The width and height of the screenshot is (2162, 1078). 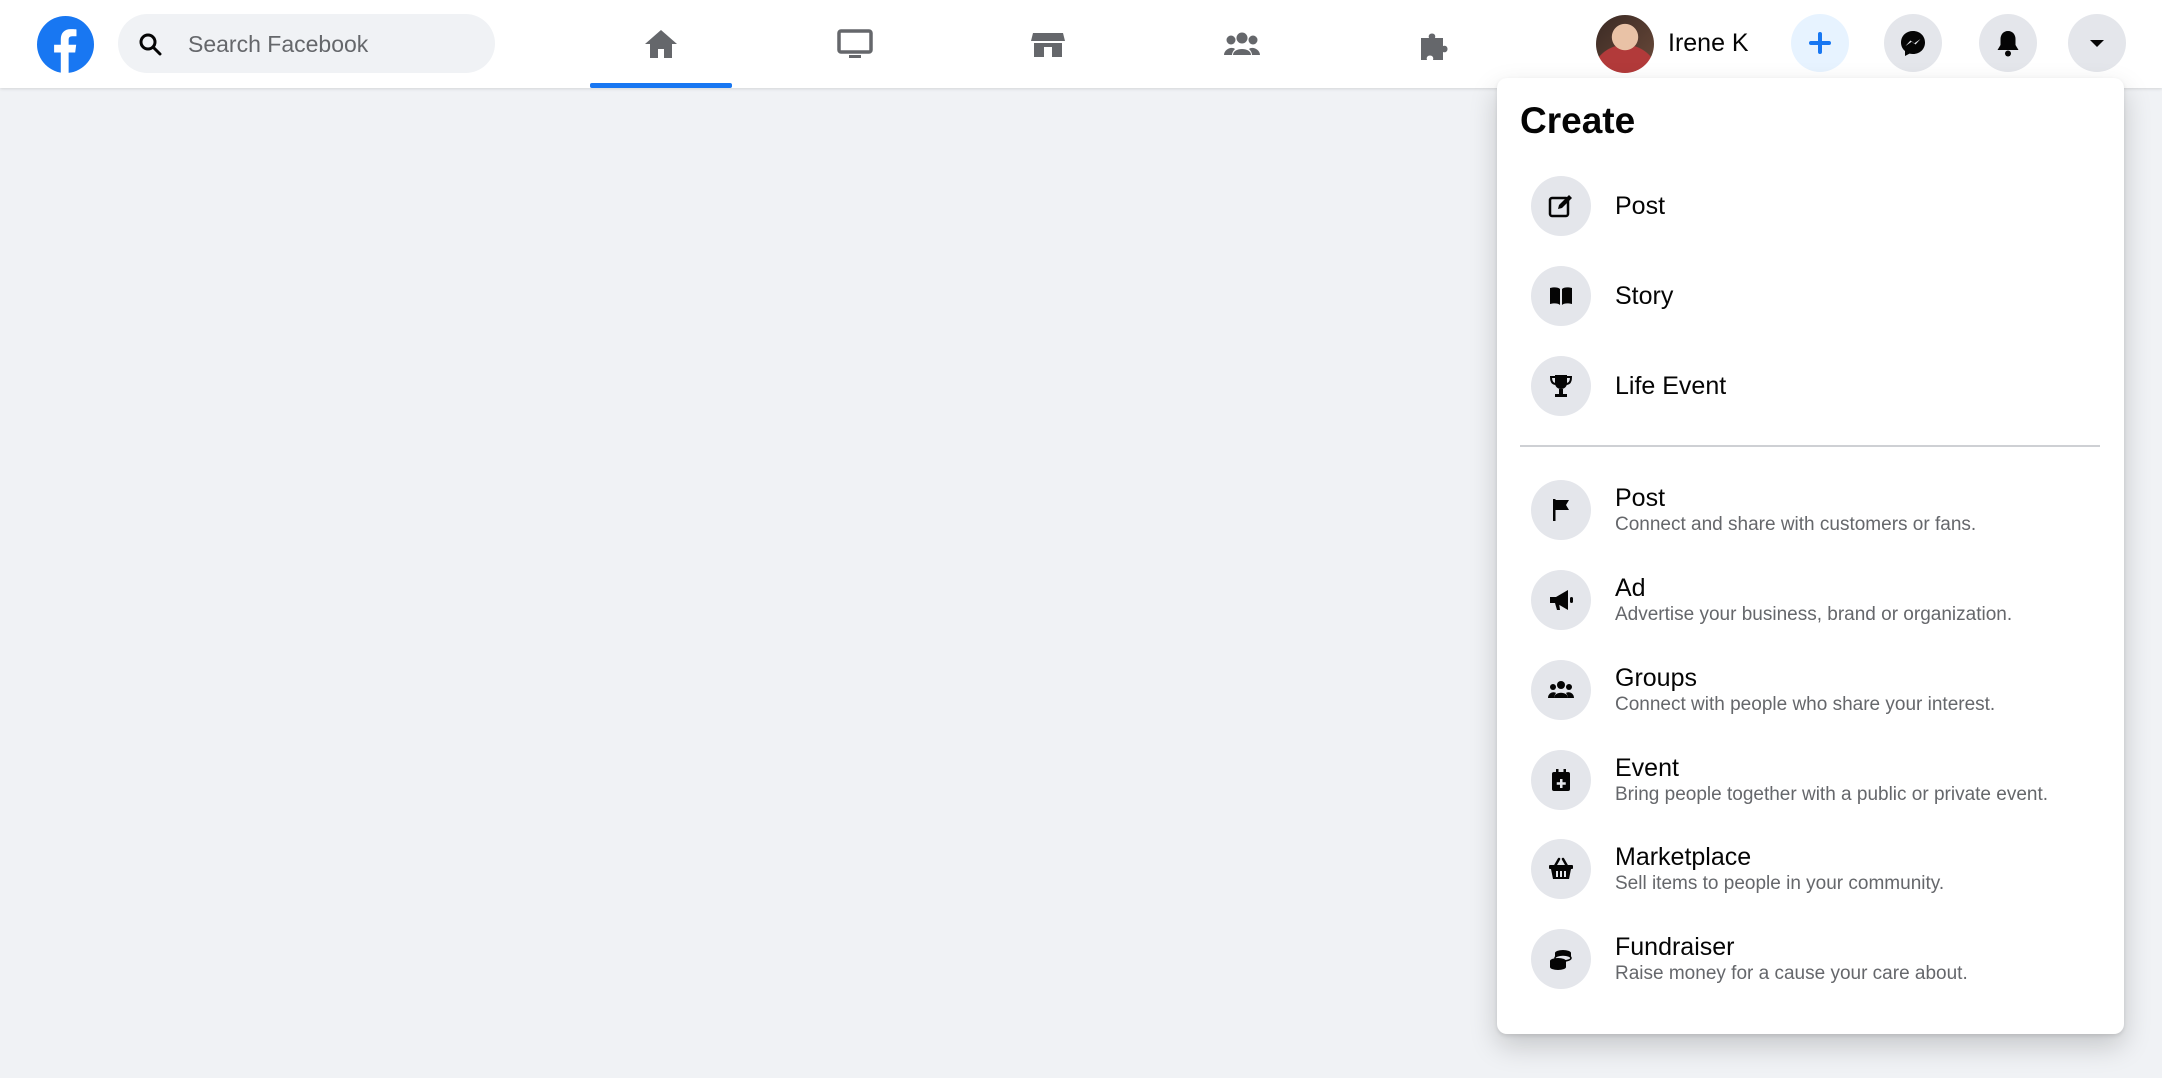 I want to click on search-box, so click(x=306, y=44).